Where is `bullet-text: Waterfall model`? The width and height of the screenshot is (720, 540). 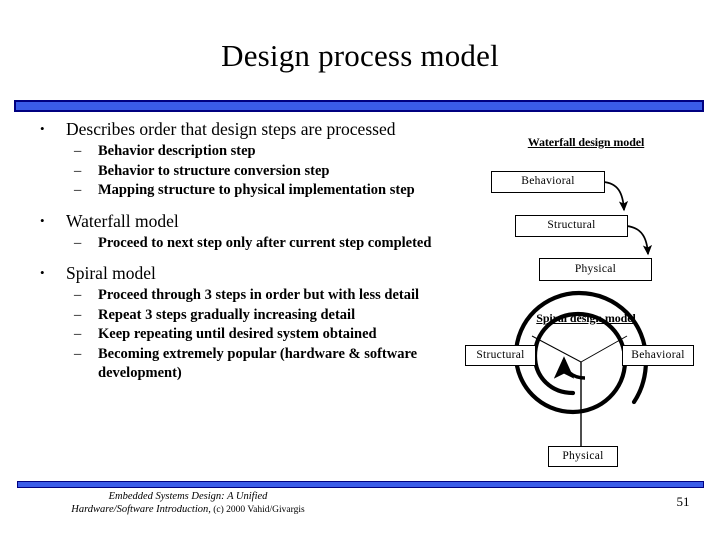
bullet-text: Waterfall model is located at coordinates (122, 220).